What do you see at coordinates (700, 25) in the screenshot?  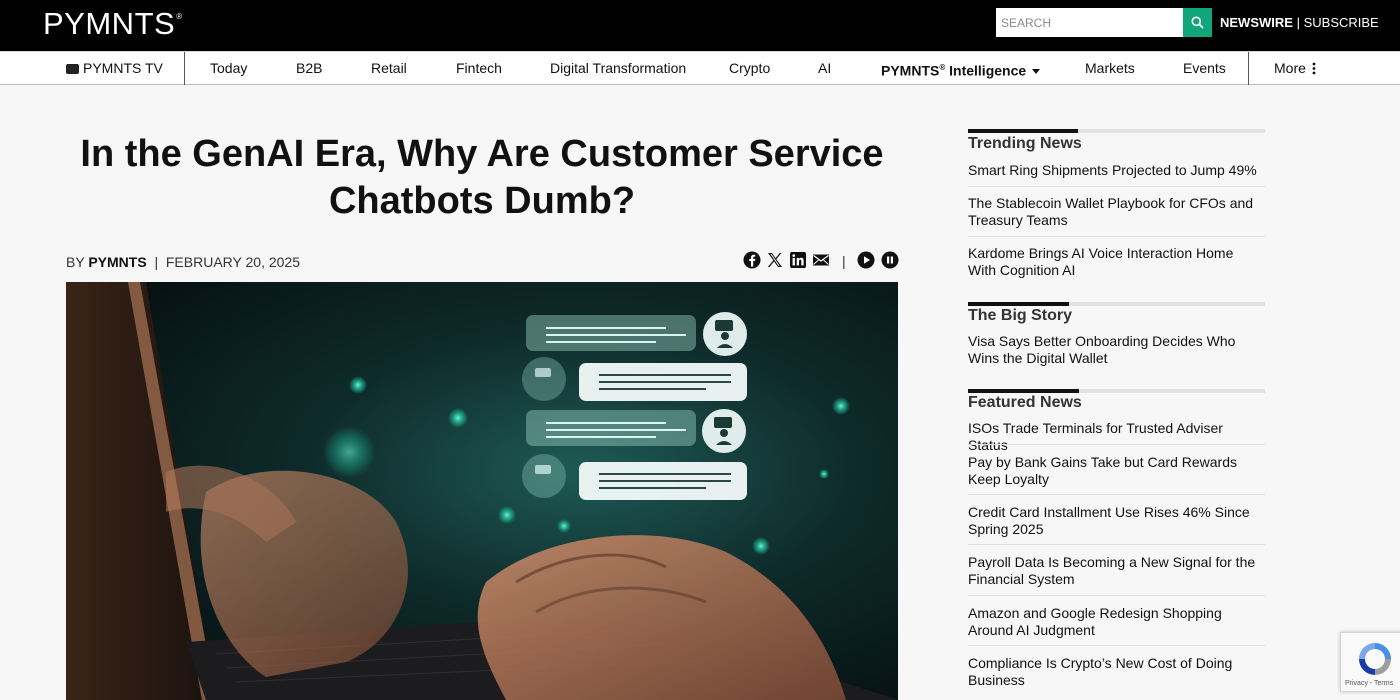 I see `site-header: PYMNTS® NEWSWIRE | SUBSCRIBE` at bounding box center [700, 25].